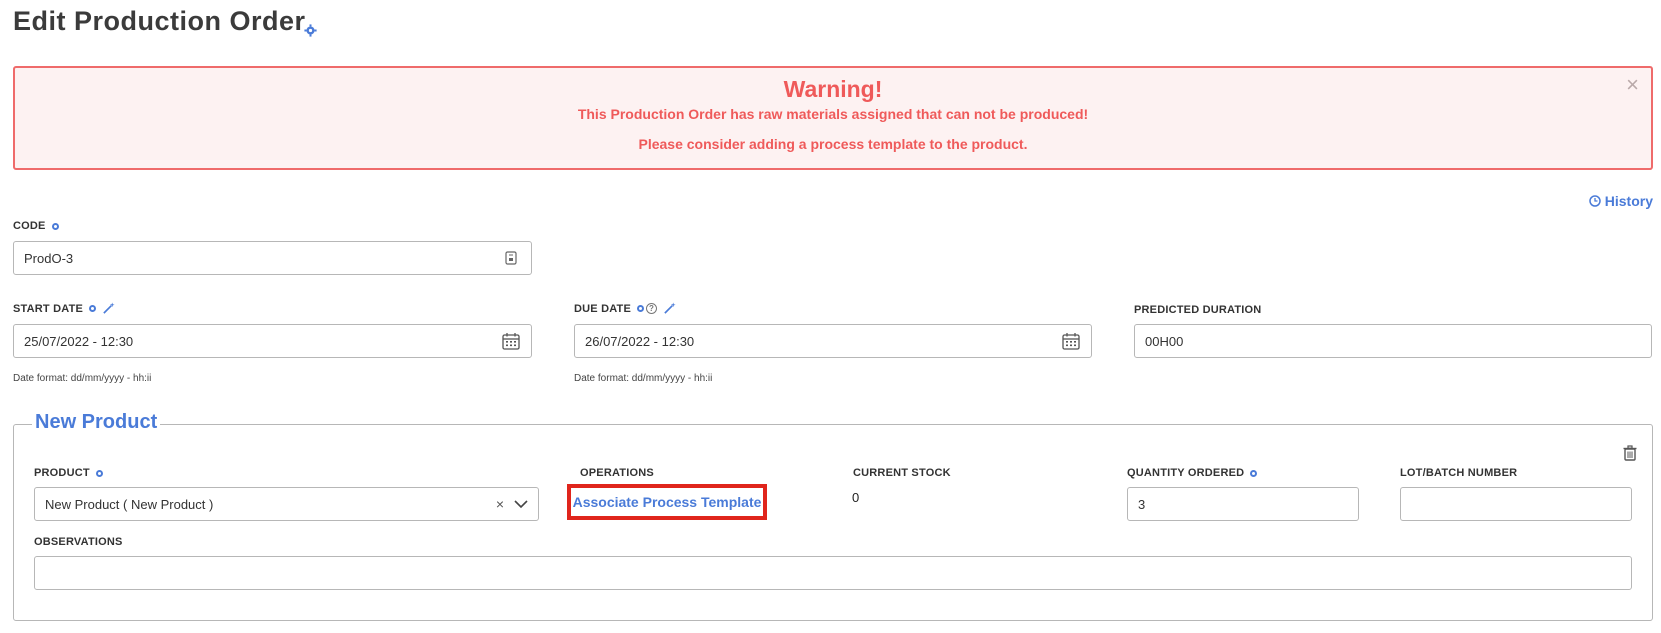  What do you see at coordinates (667, 502) in the screenshot?
I see `associate-process-template-link: Associate Process Template` at bounding box center [667, 502].